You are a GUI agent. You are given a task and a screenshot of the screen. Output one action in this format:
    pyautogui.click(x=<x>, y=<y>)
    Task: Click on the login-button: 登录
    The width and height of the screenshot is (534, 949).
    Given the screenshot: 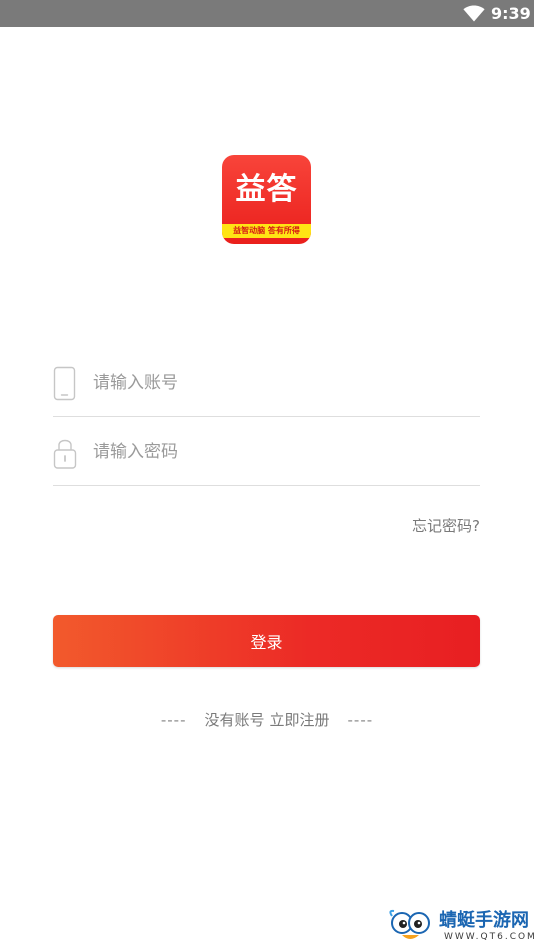 What is the action you would take?
    pyautogui.click(x=266, y=641)
    